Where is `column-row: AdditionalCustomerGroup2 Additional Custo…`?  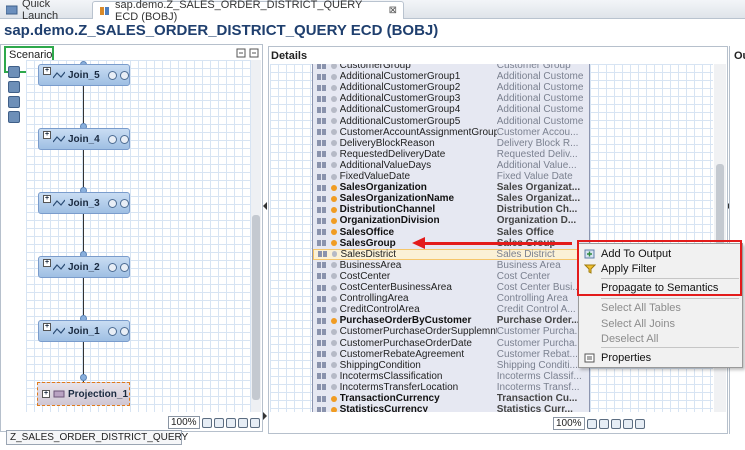
column-row: AdditionalCustomerGroup2 Additional Custo… is located at coordinates (451, 88).